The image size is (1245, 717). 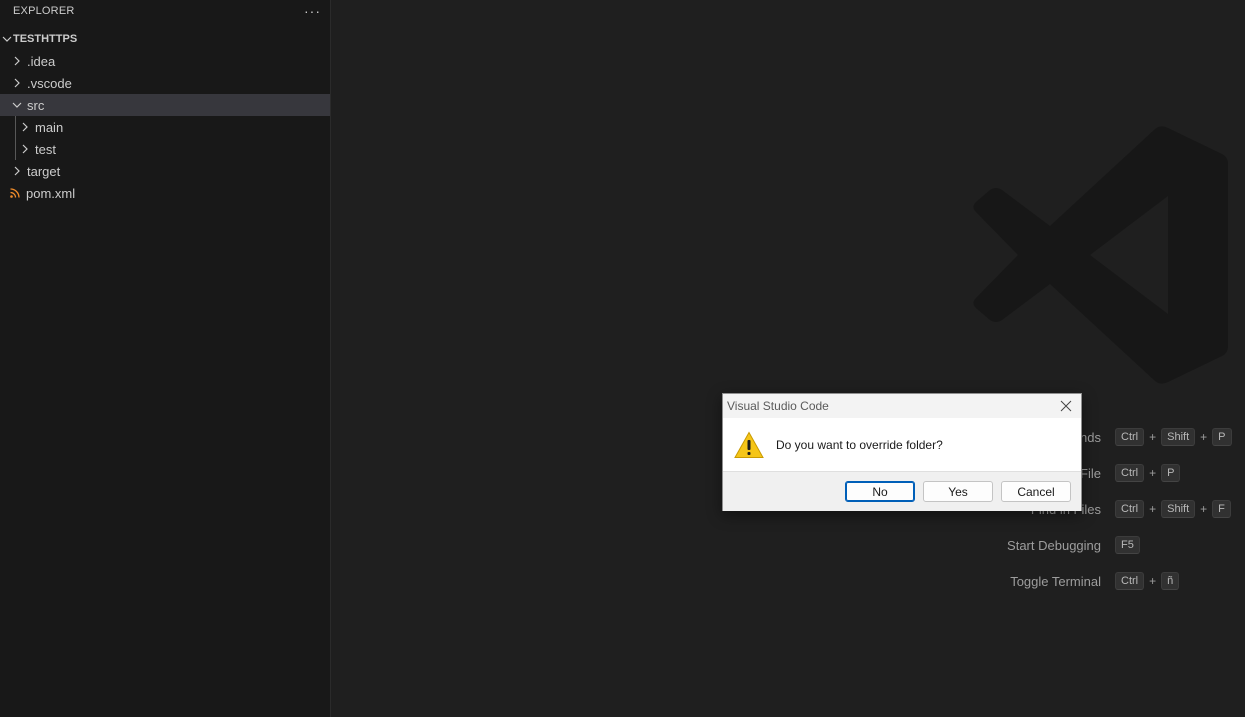 I want to click on no-button: No, so click(x=880, y=491).